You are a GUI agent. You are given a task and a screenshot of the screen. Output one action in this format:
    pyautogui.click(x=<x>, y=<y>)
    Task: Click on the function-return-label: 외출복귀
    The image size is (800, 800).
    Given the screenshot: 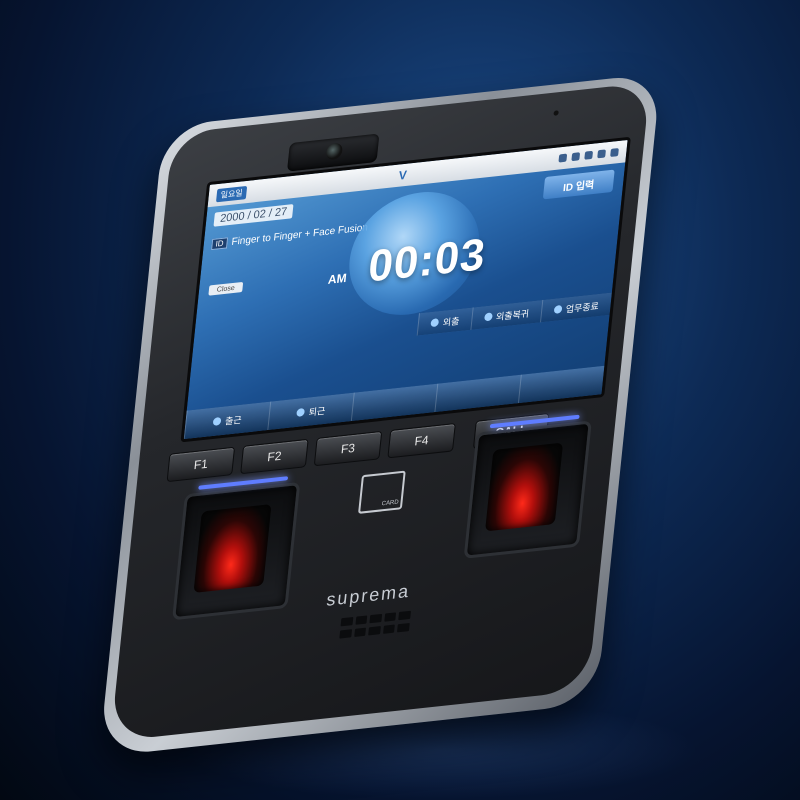 What is the action you would take?
    pyautogui.click(x=512, y=314)
    